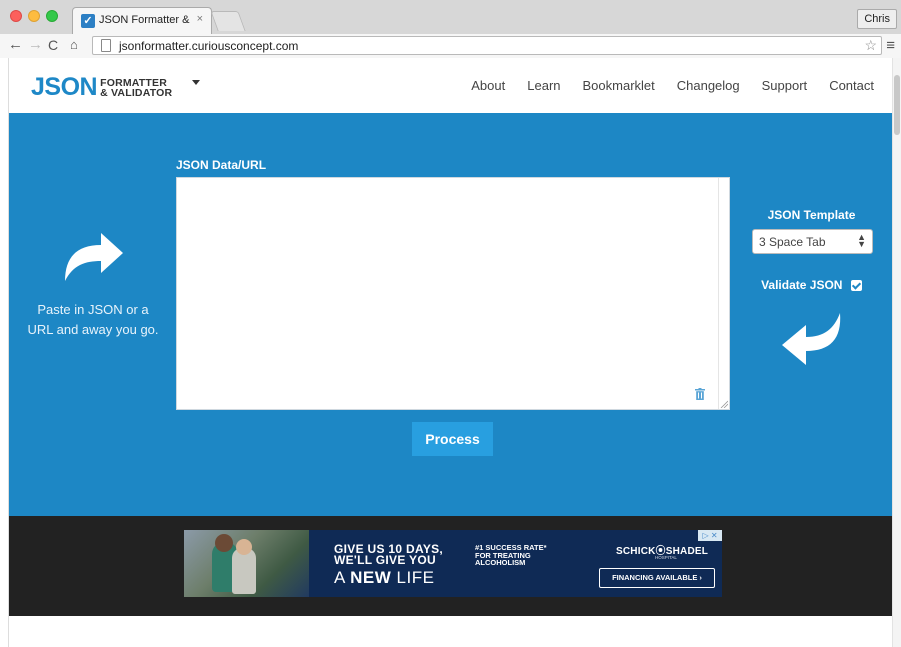 This screenshot has height=647, width=901. I want to click on json-template-label: JSON Template, so click(811, 215).